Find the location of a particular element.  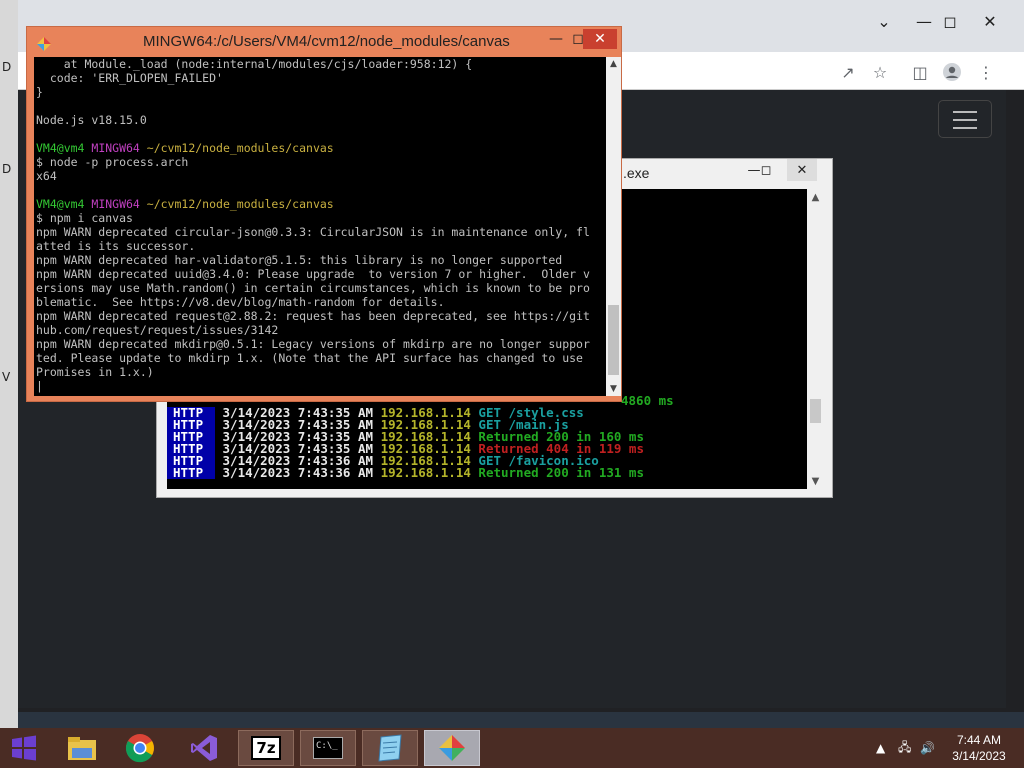

log-text: 3/14/2023 7:43:36 AM is located at coordinates (298, 472).